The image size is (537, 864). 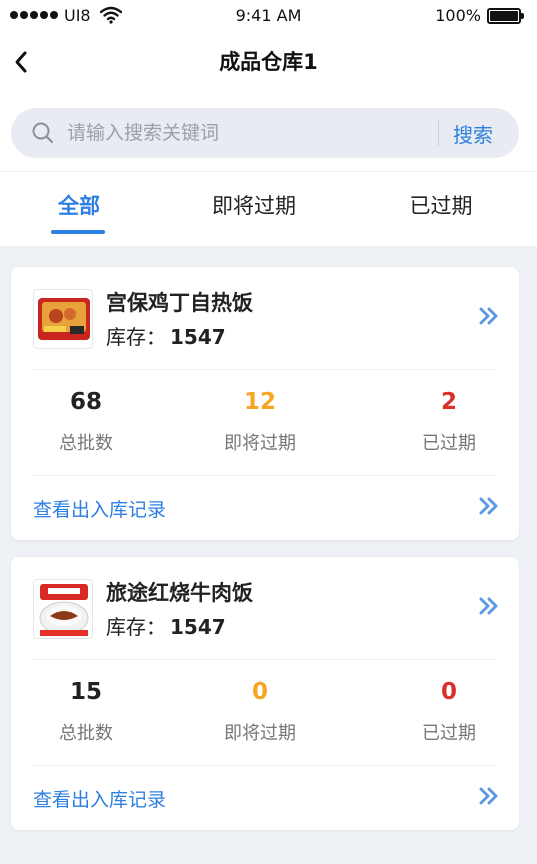 What do you see at coordinates (473, 133) in the screenshot?
I see `search-button: 搜索` at bounding box center [473, 133].